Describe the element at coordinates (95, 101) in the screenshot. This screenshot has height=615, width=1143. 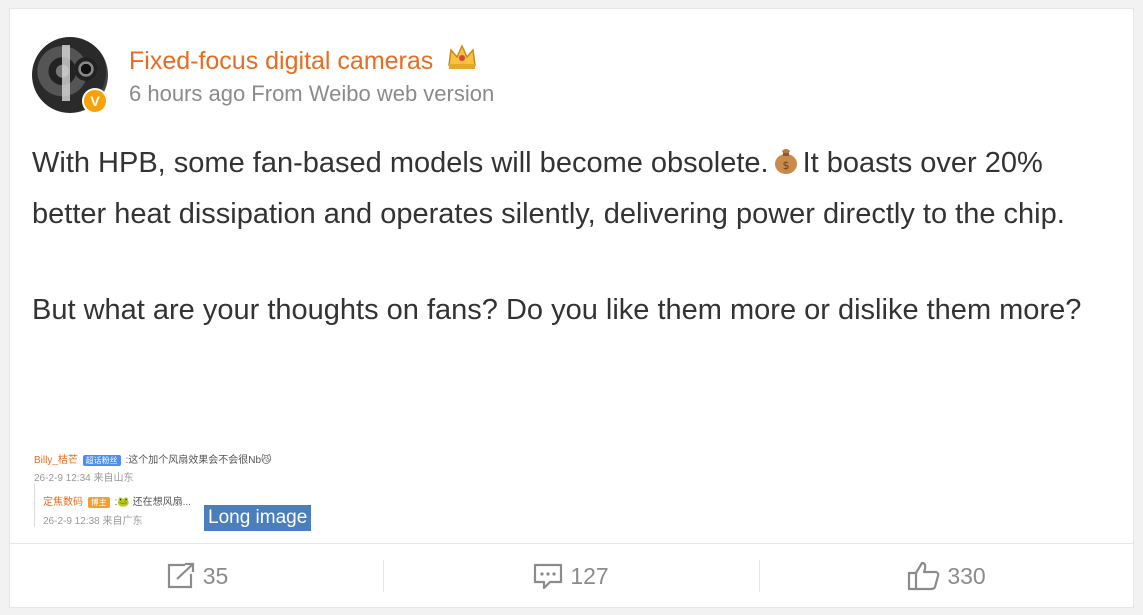
I see `verified-badge-icon: V` at that location.